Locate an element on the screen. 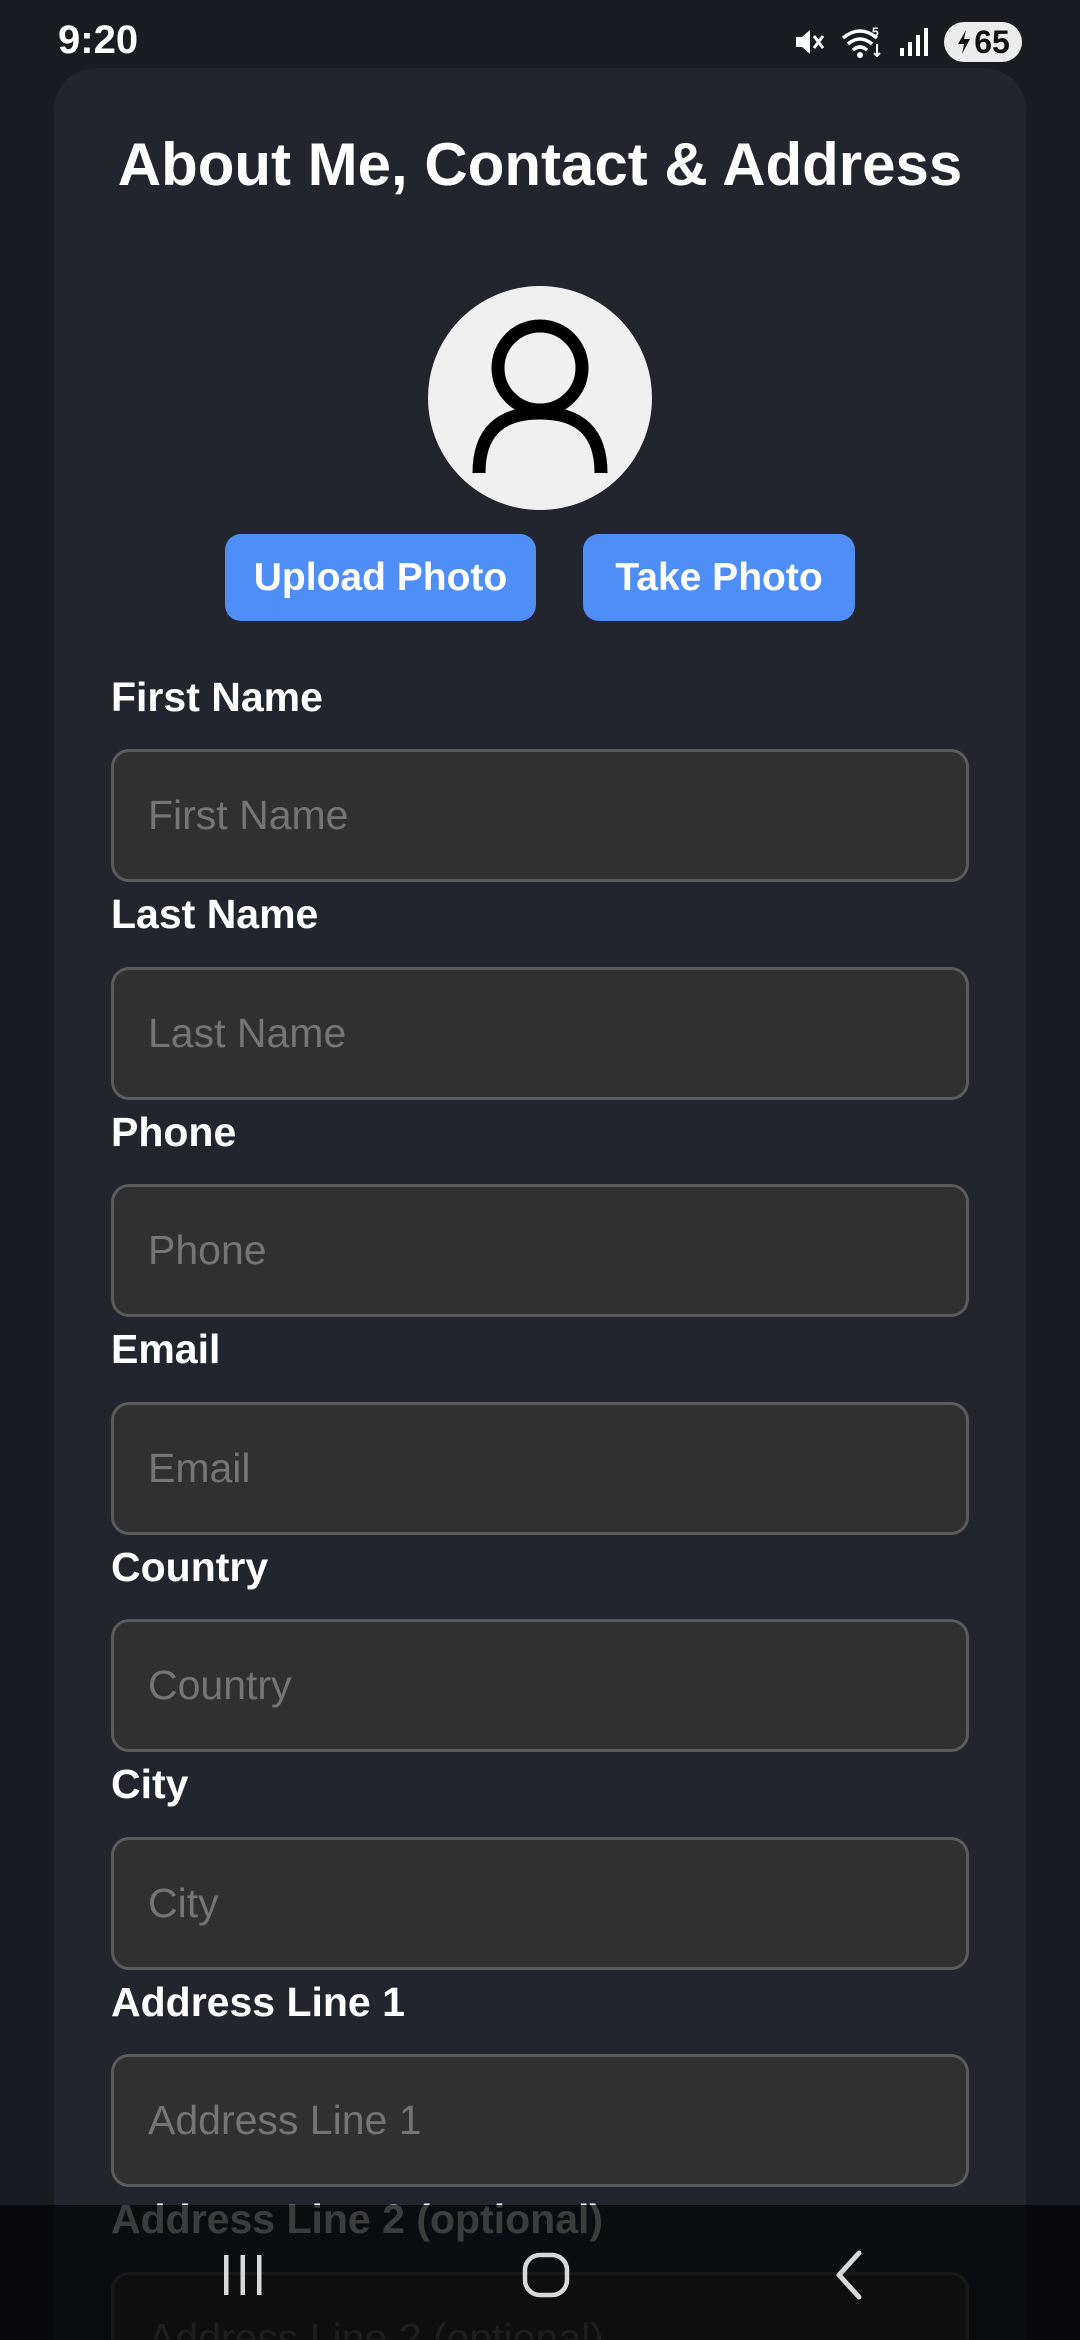 The image size is (1080, 2340). country-label: Country is located at coordinates (190, 1567).